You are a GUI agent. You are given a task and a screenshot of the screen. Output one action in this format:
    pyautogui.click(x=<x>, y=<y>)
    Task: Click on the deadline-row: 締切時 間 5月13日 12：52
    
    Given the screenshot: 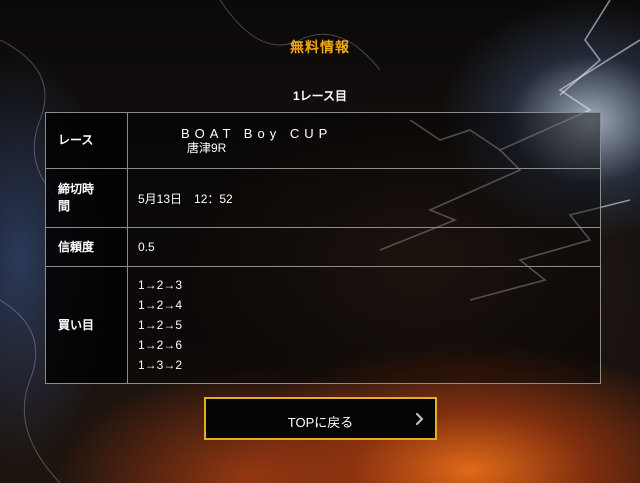 What is the action you would take?
    pyautogui.click(x=323, y=198)
    